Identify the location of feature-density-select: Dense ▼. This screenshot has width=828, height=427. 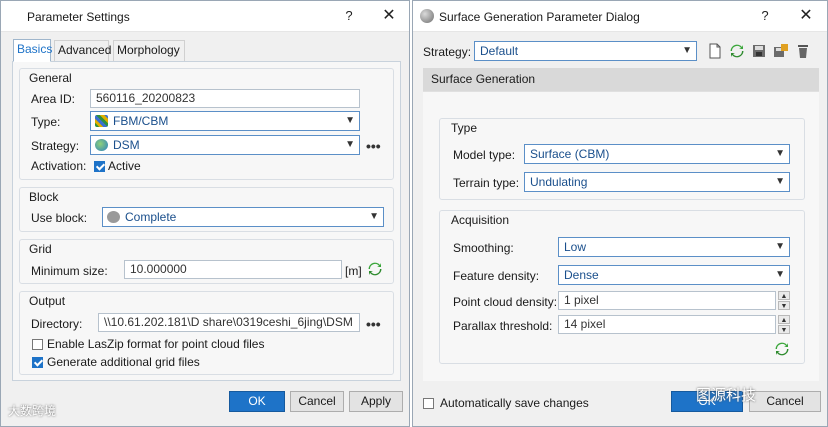
(674, 275).